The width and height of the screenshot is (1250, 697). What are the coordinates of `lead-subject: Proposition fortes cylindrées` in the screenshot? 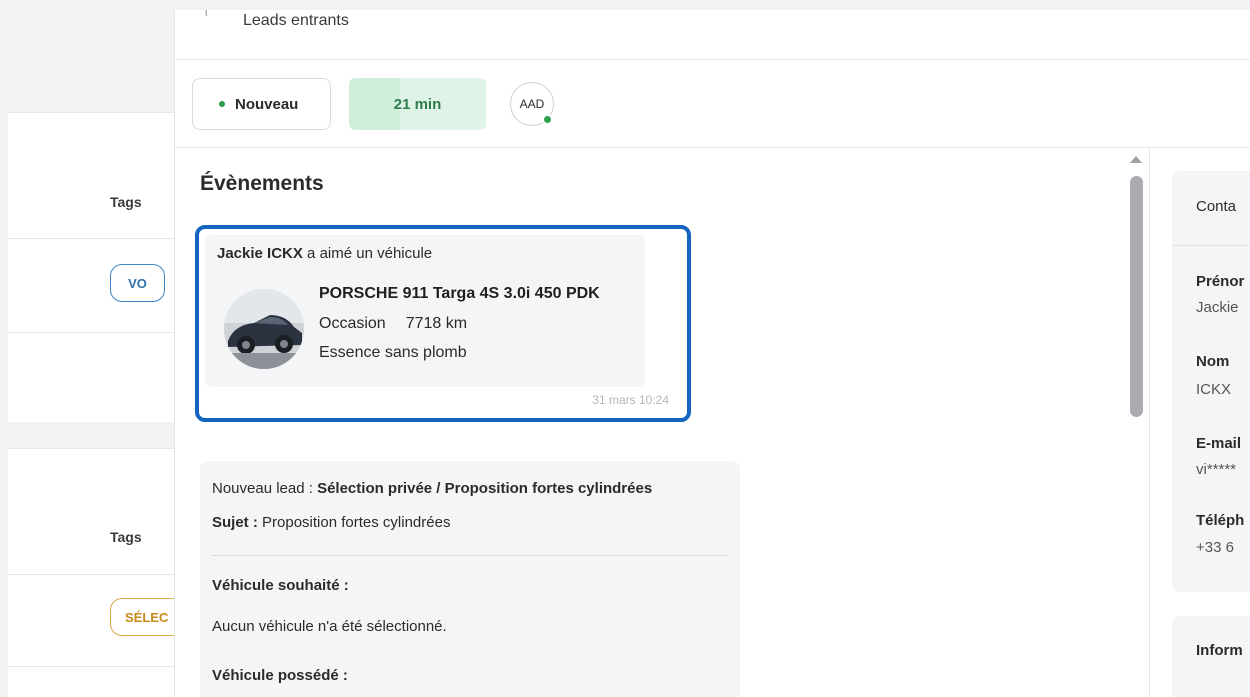 It's located at (356, 522).